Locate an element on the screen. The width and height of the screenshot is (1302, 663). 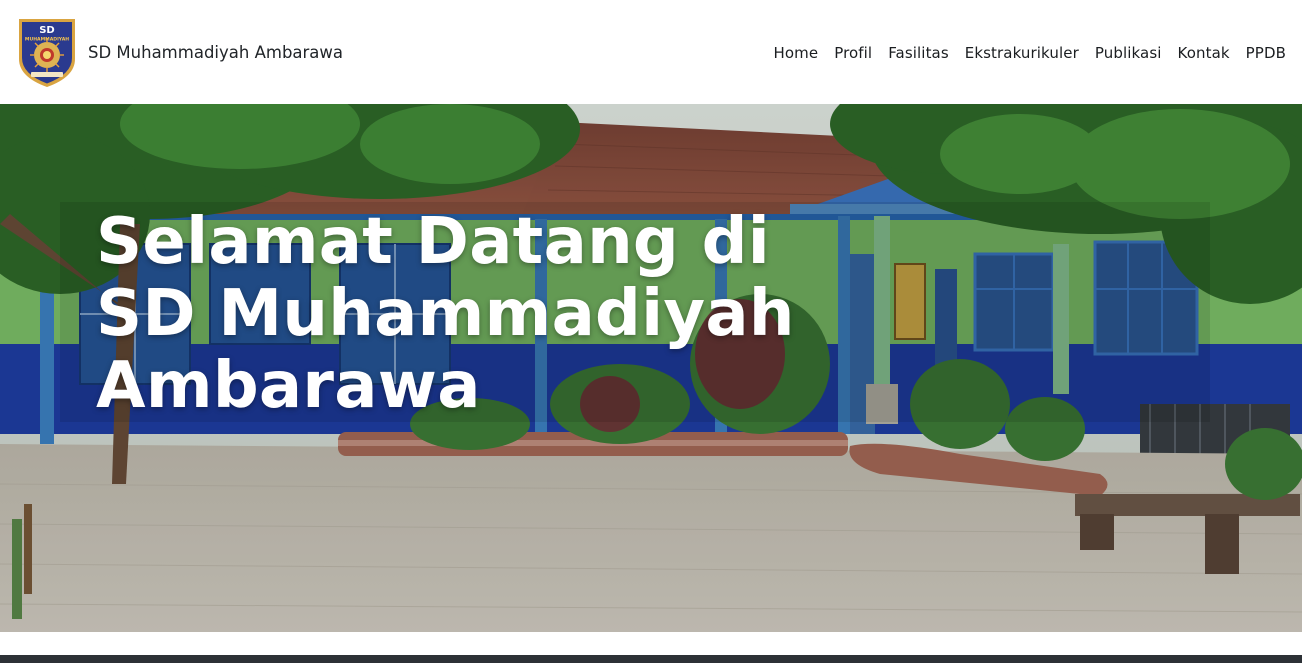
nav-link-publikasi: Publikasi is located at coordinates (1128, 53).